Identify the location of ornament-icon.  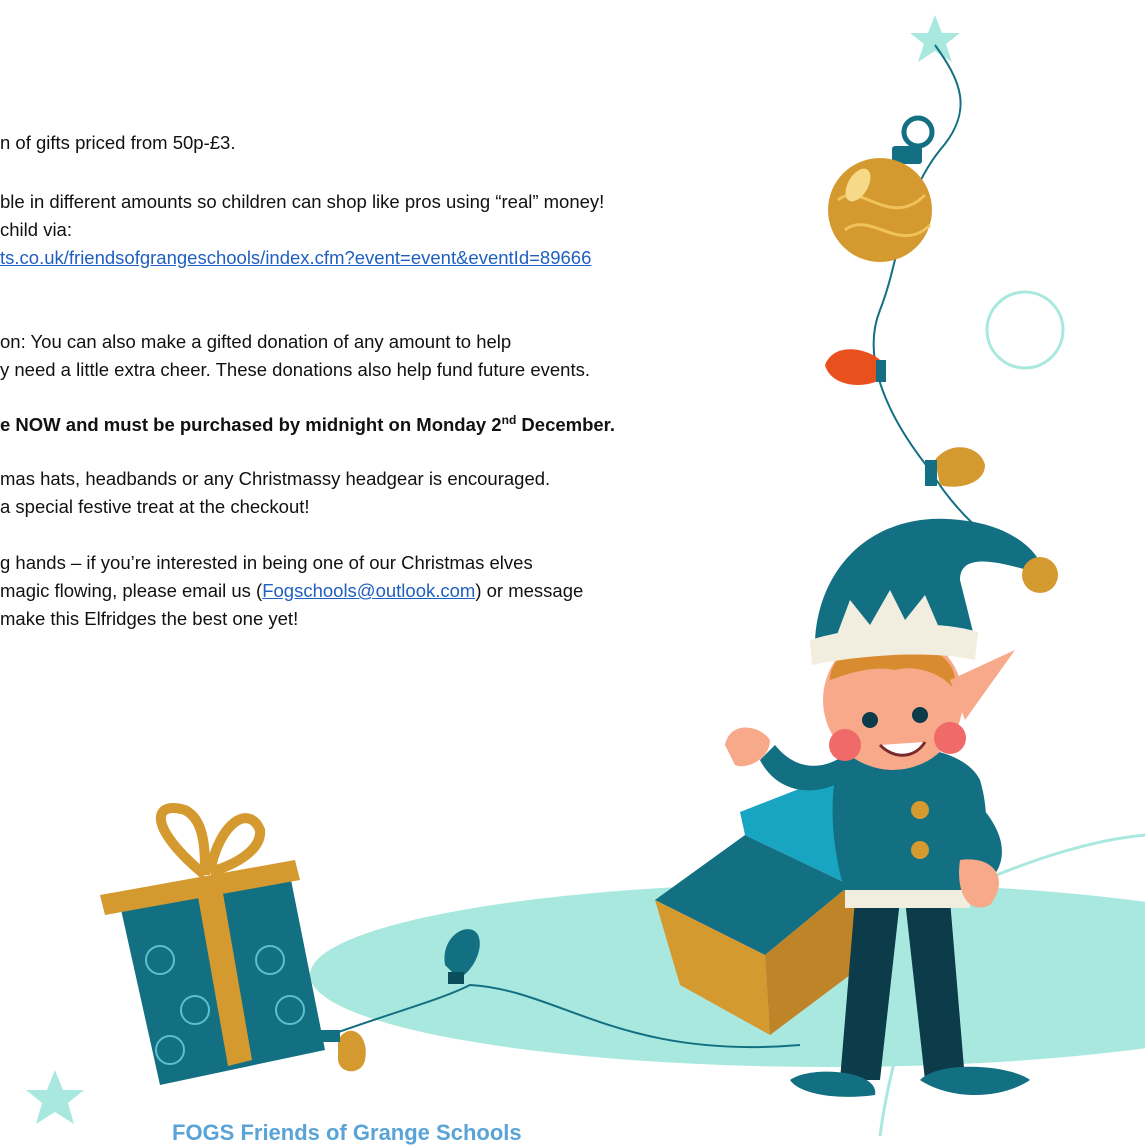
(881, 188).